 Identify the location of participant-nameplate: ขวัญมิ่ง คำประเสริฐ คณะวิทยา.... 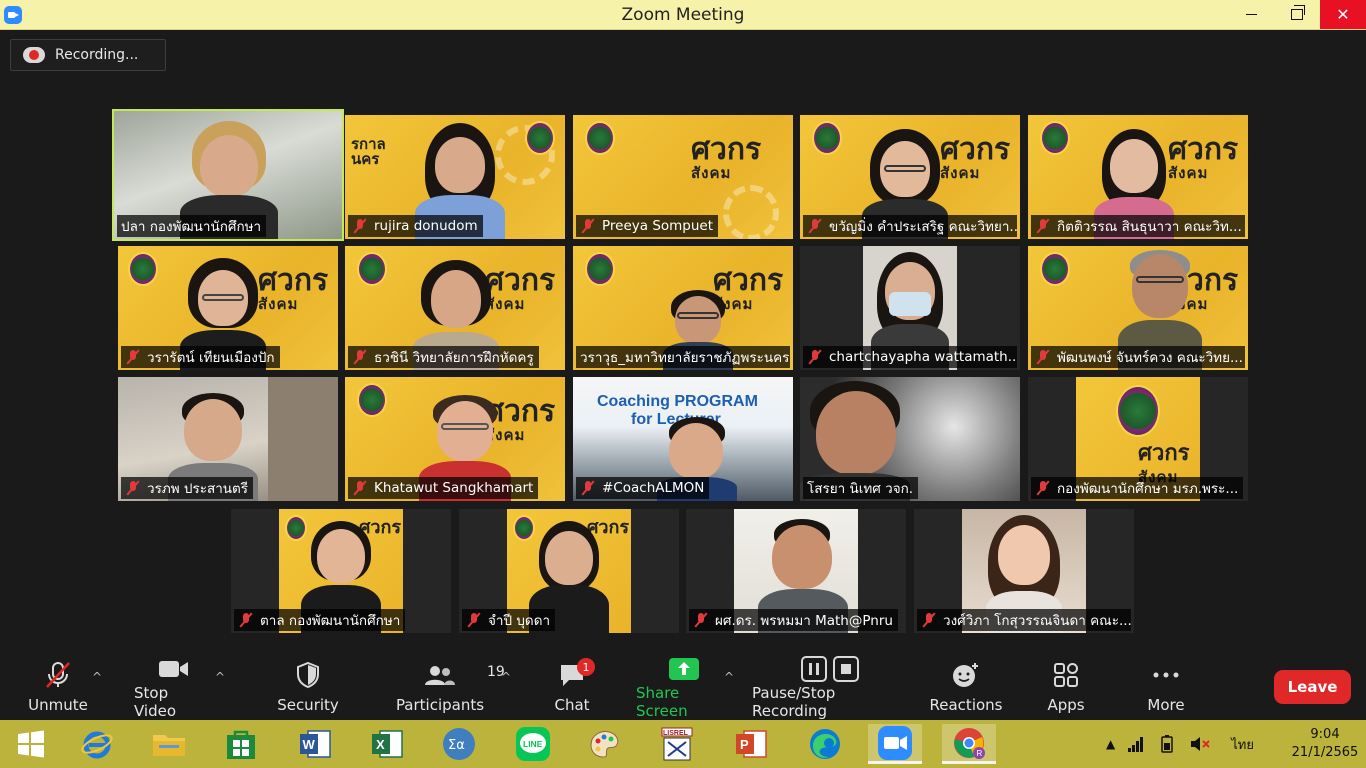
(910, 226).